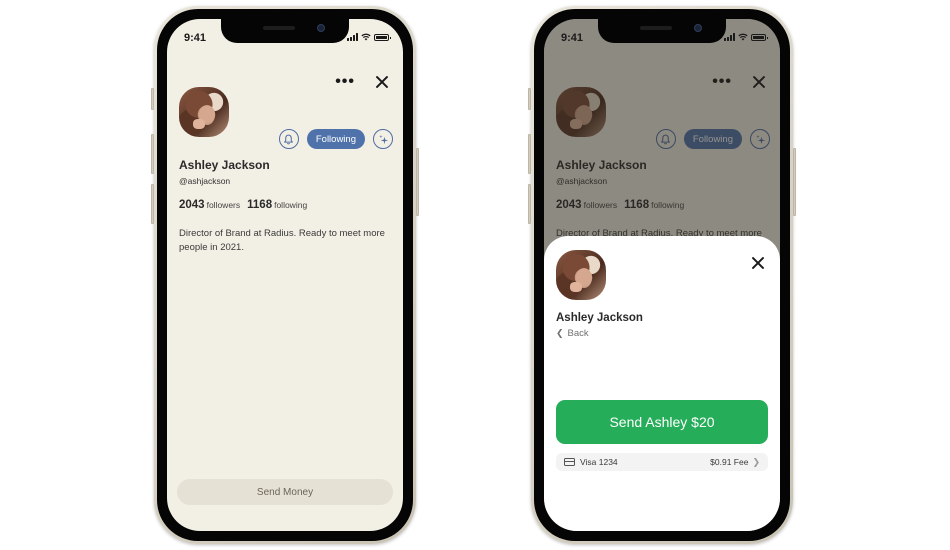  I want to click on chevron-left-icon: ❮, so click(560, 333).